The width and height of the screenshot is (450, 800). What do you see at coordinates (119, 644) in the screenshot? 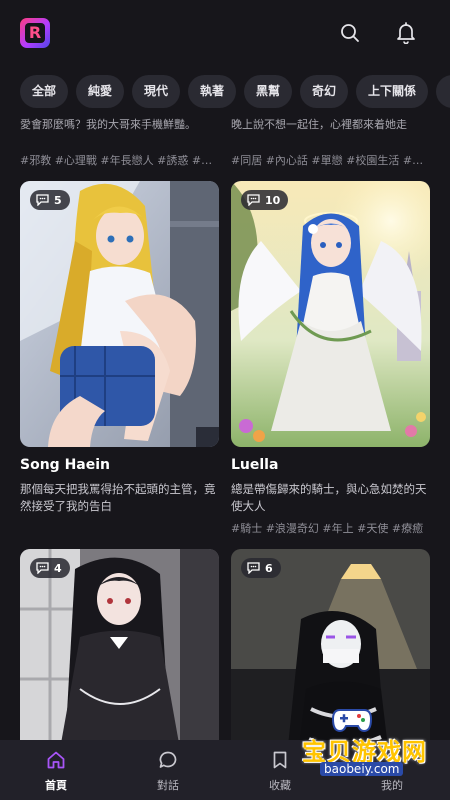
I see `character-card-image: 4` at bounding box center [119, 644].